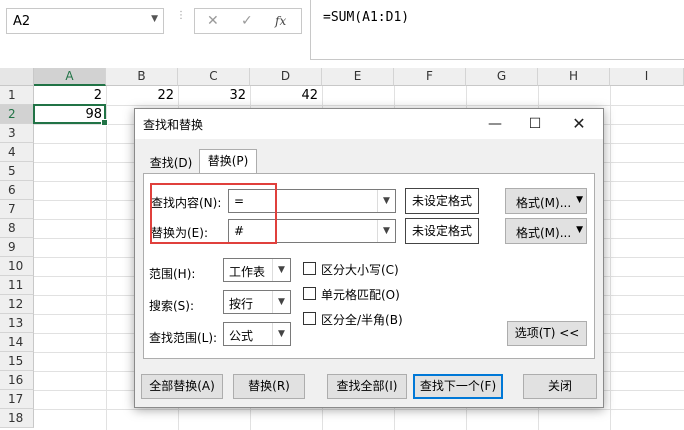 The image size is (684, 430). I want to click on dialog-titlebar: 查找和替换 — ☐ ✕, so click(369, 124).